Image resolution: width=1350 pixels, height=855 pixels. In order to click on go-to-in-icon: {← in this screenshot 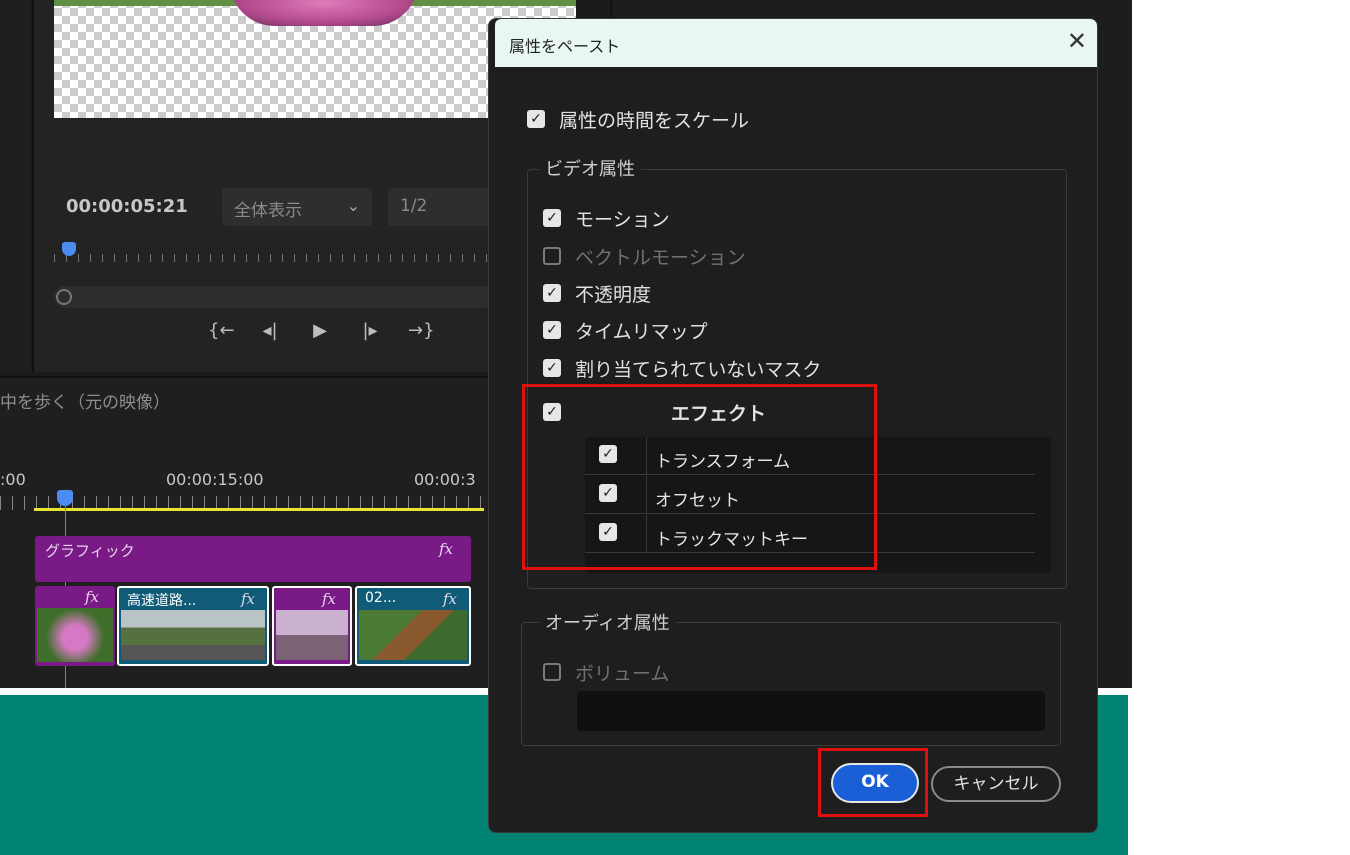, I will do `click(221, 330)`.